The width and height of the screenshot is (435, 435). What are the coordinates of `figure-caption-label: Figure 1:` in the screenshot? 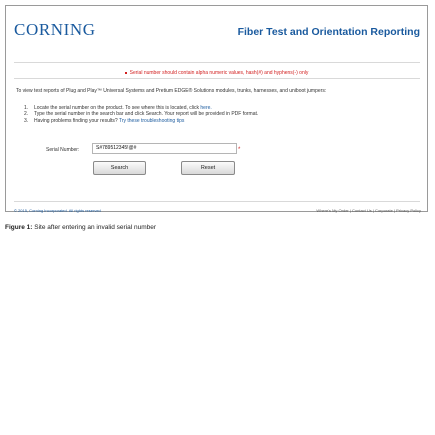 It's located at (19, 227).